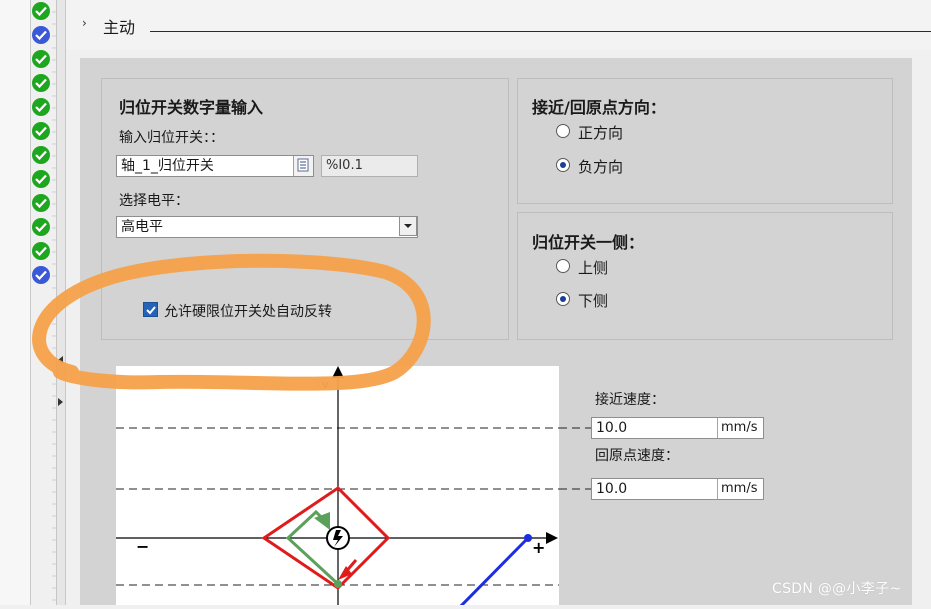 This screenshot has width=931, height=609. Describe the element at coordinates (630, 400) in the screenshot. I see `approach-speed-label: 接近速度：` at that location.